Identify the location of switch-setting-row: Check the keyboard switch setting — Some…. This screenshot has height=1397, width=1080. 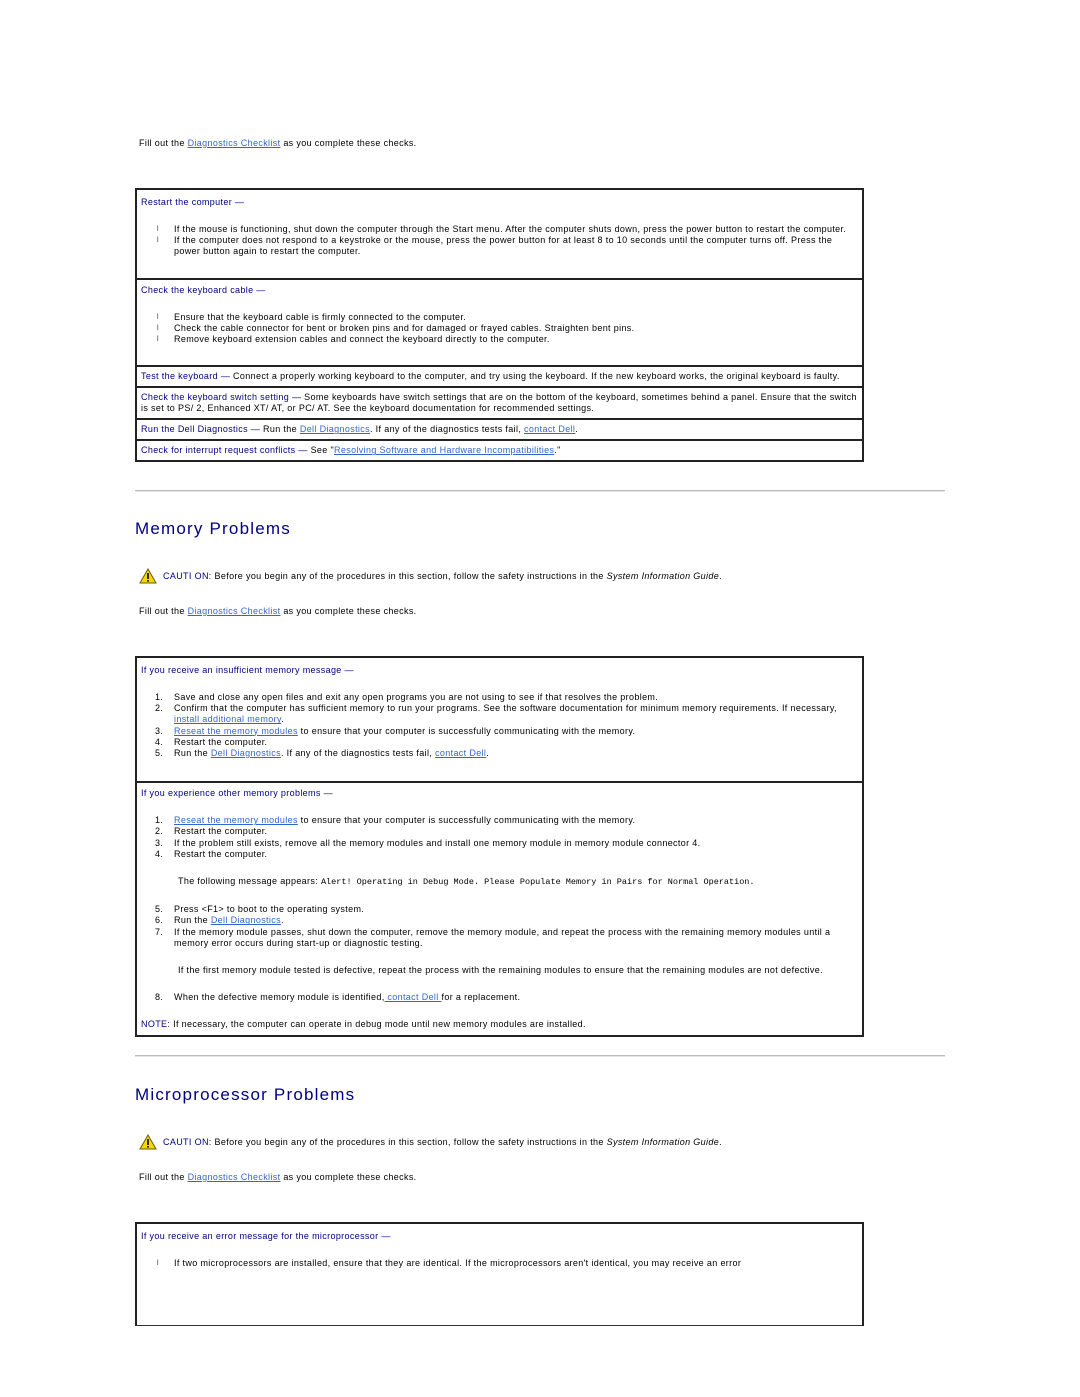
(499, 403).